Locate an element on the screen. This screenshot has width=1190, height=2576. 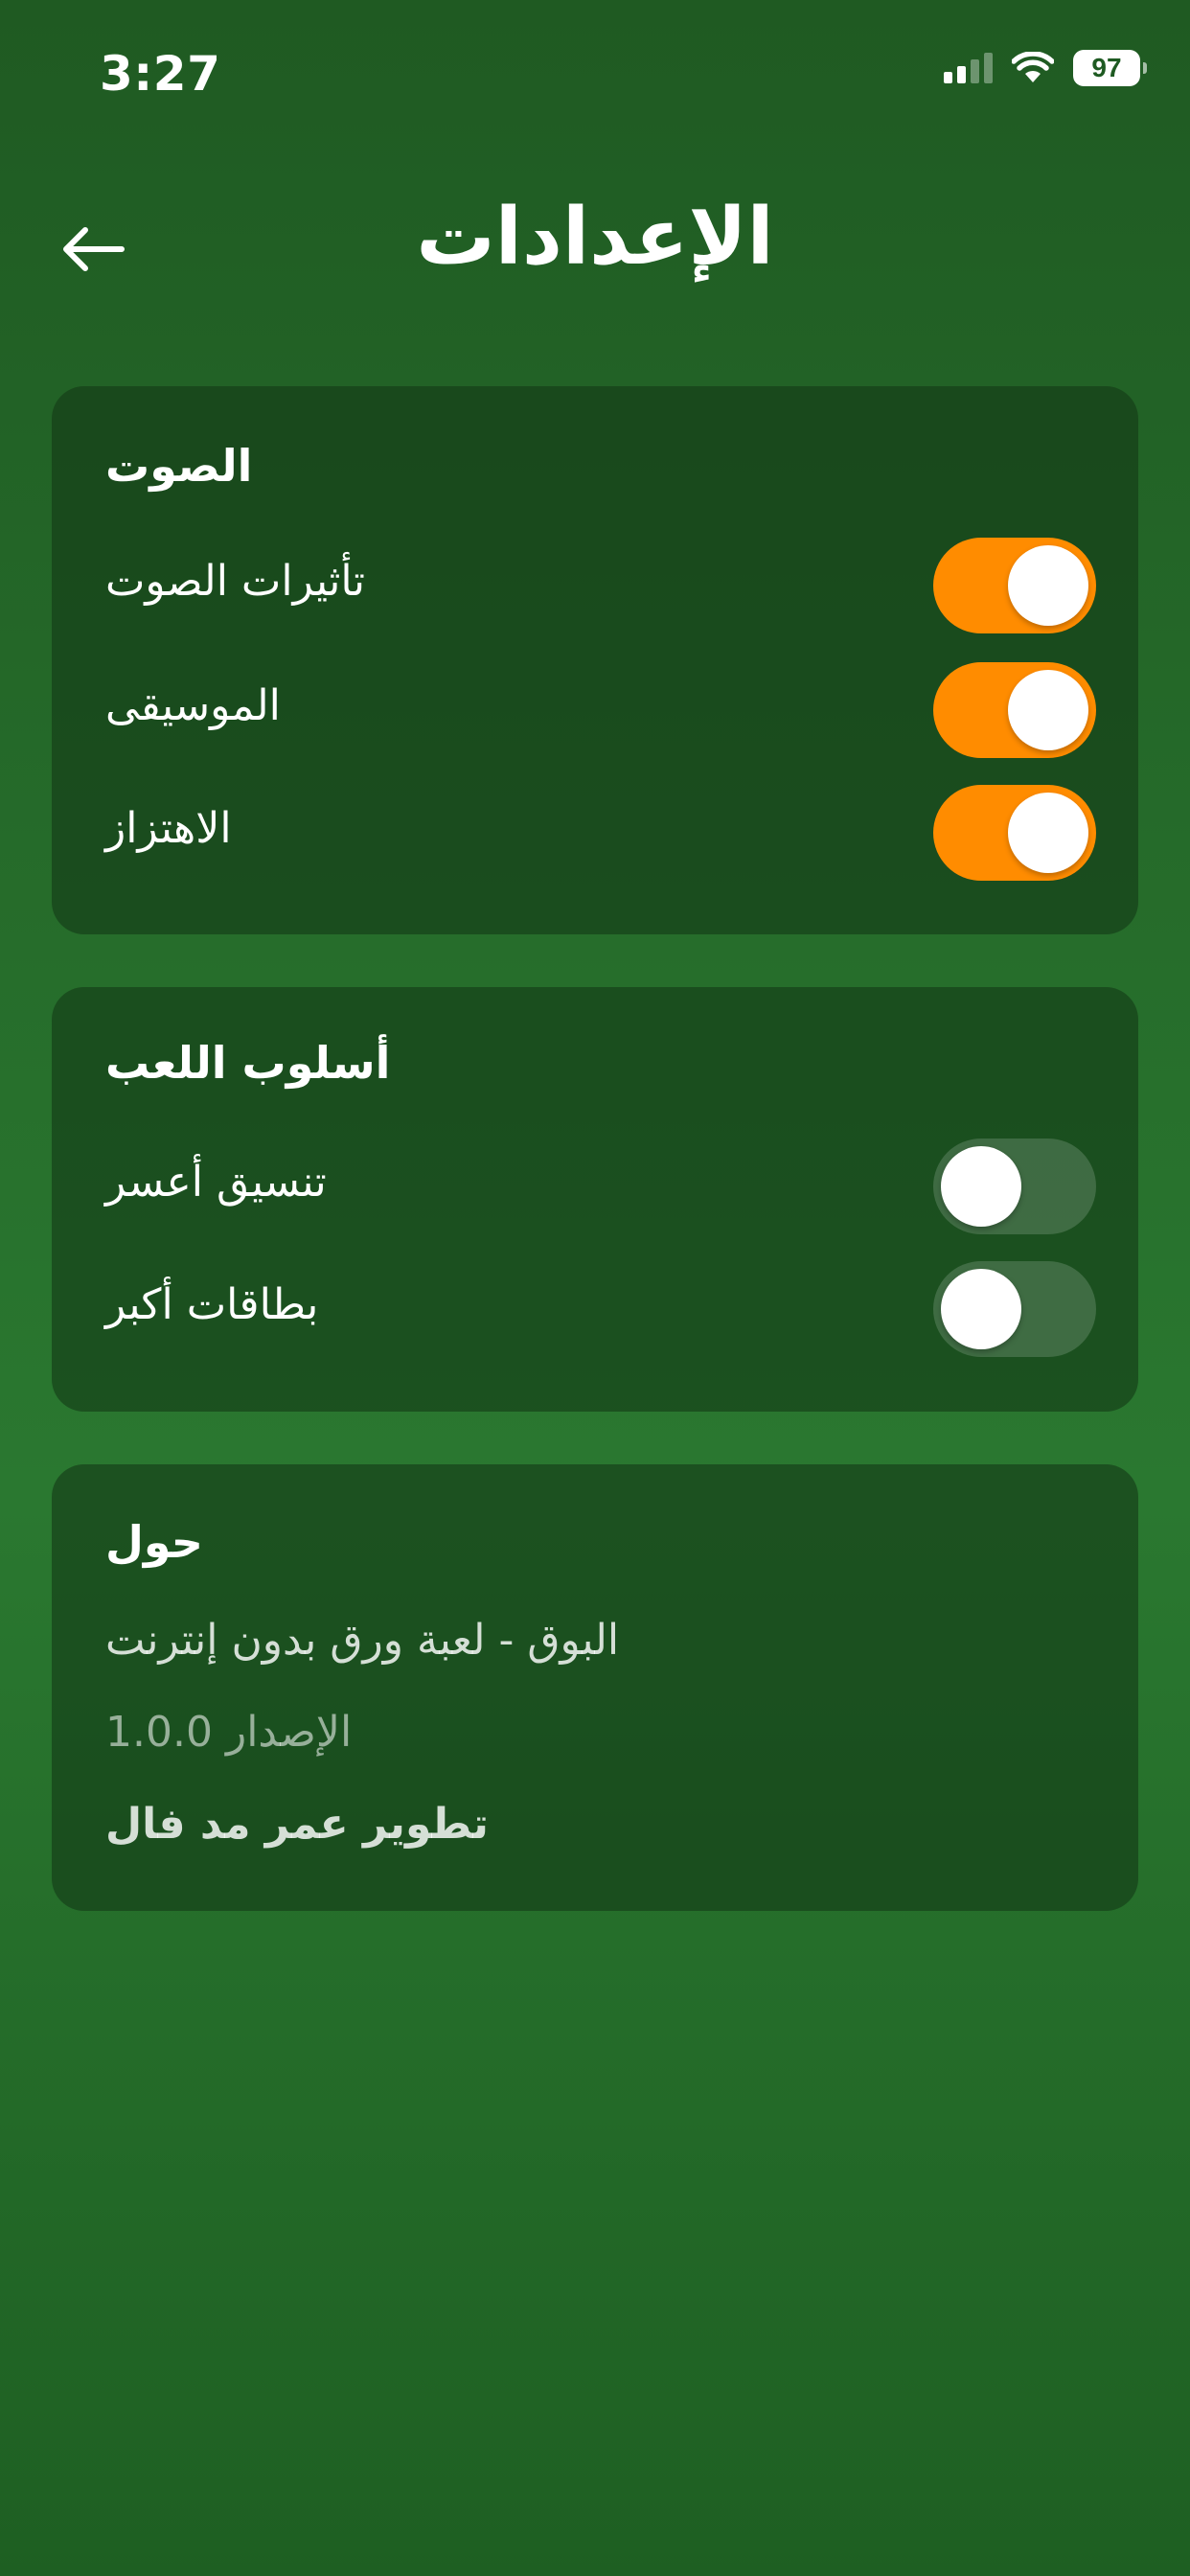
sound-effects-label: تأثيرات الصوت is located at coordinates (236, 581).